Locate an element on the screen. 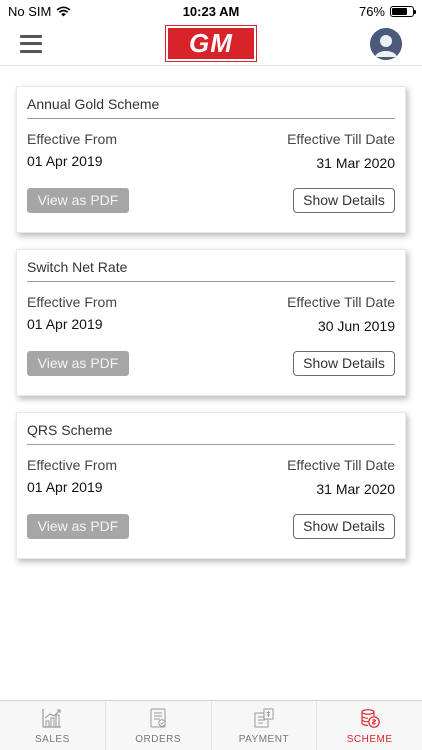  scheme-title: Annual Gold Scheme is located at coordinates (211, 103).